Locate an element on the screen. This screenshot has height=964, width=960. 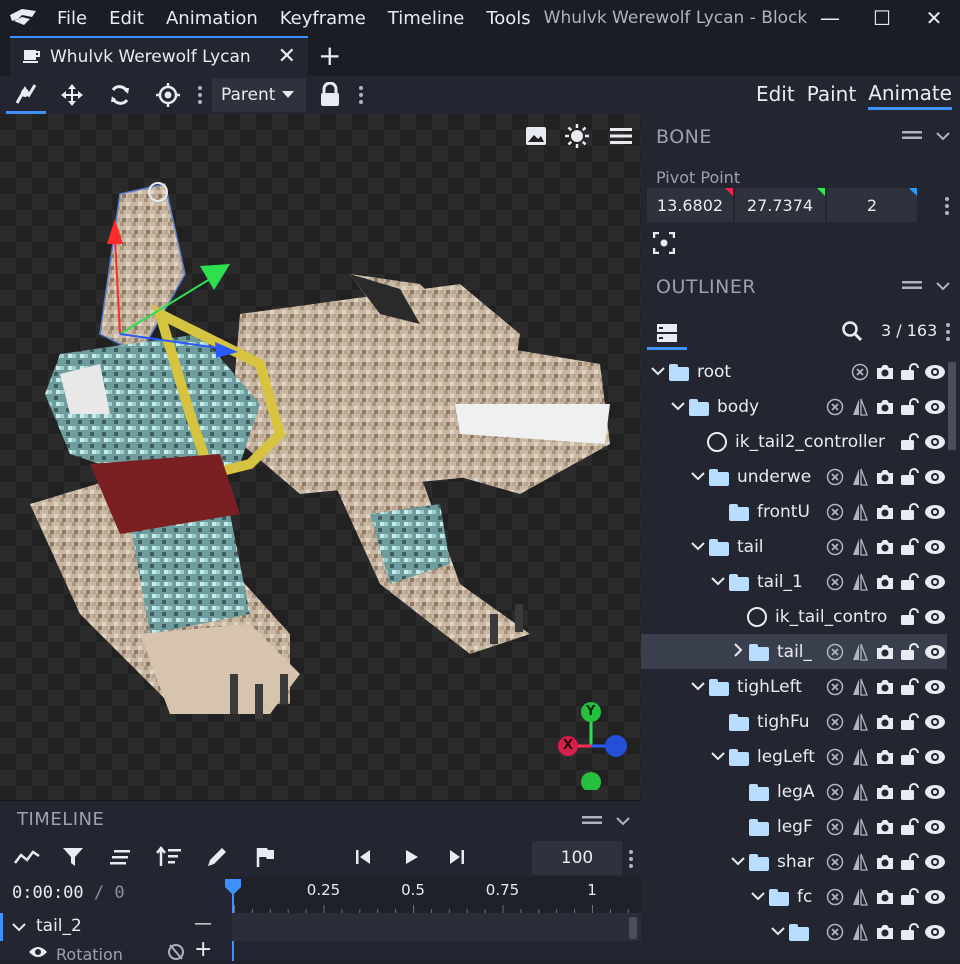
outliner-collapse-icon is located at coordinates (943, 285).